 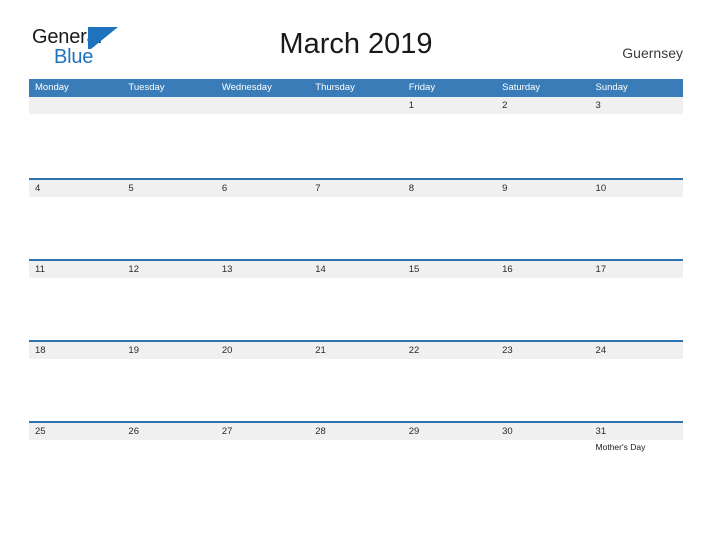 I want to click on calendar-day-cell: 5, so click(x=169, y=219).